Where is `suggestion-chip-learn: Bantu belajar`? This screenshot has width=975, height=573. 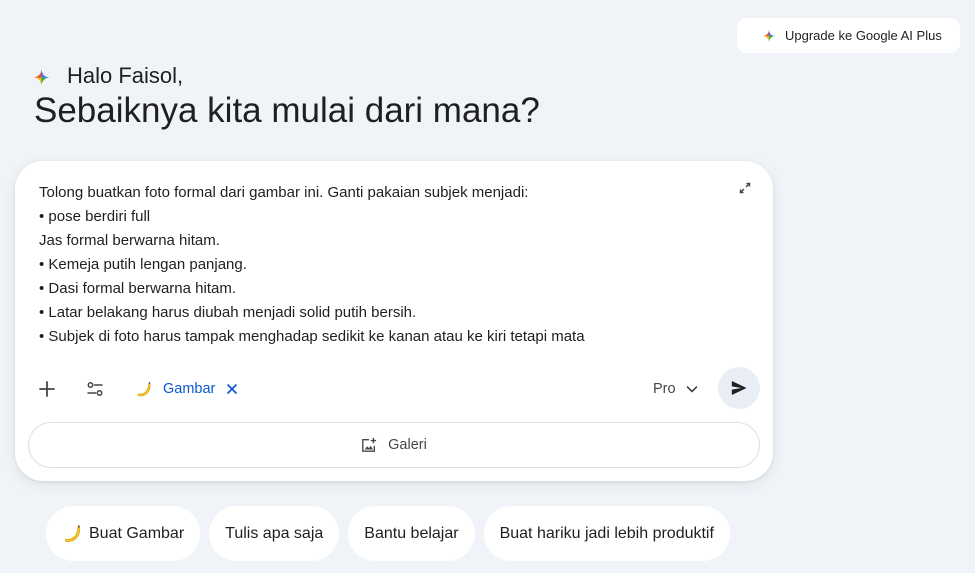
suggestion-chip-learn: Bantu belajar is located at coordinates (411, 533).